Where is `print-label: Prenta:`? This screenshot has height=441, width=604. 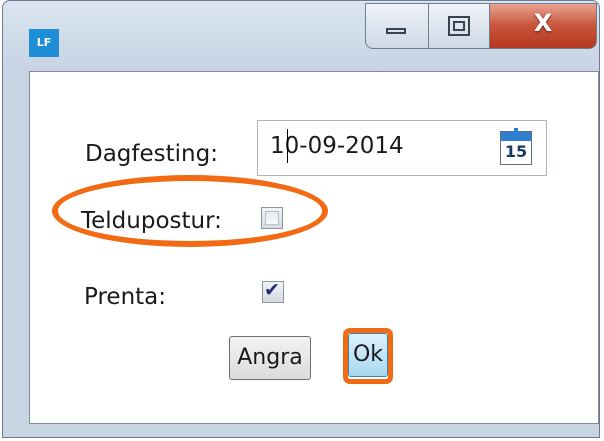 print-label: Prenta: is located at coordinates (125, 297).